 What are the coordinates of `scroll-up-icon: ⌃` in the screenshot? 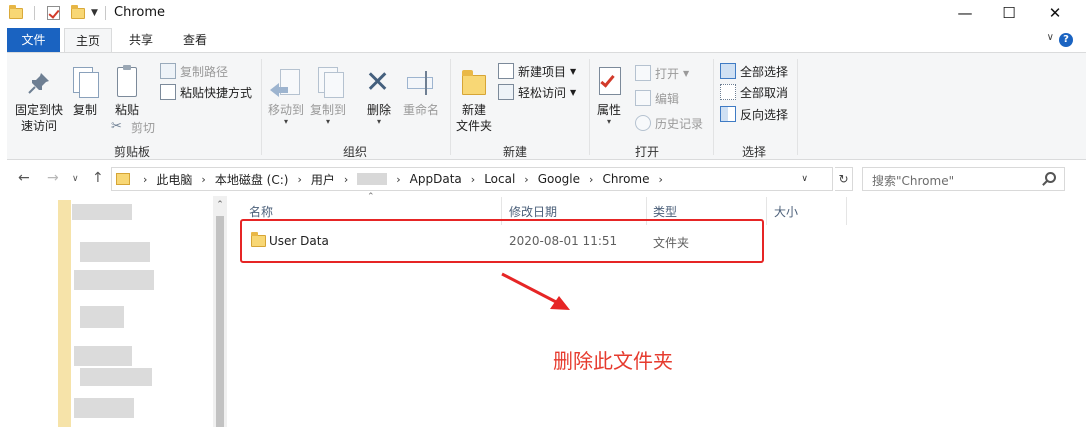 It's located at (220, 205).